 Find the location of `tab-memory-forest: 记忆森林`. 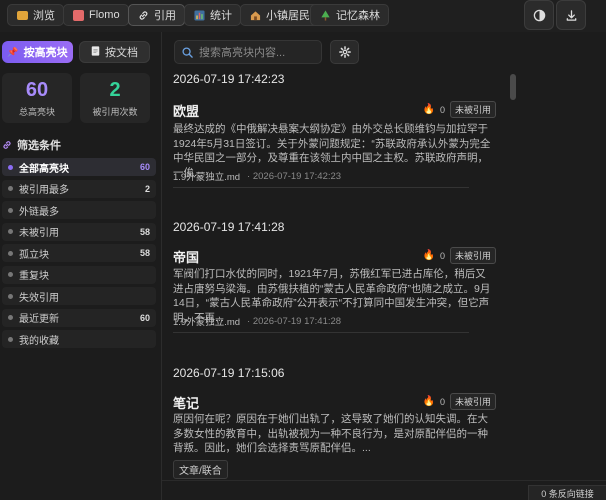

tab-memory-forest: 记忆森林 is located at coordinates (349, 15).